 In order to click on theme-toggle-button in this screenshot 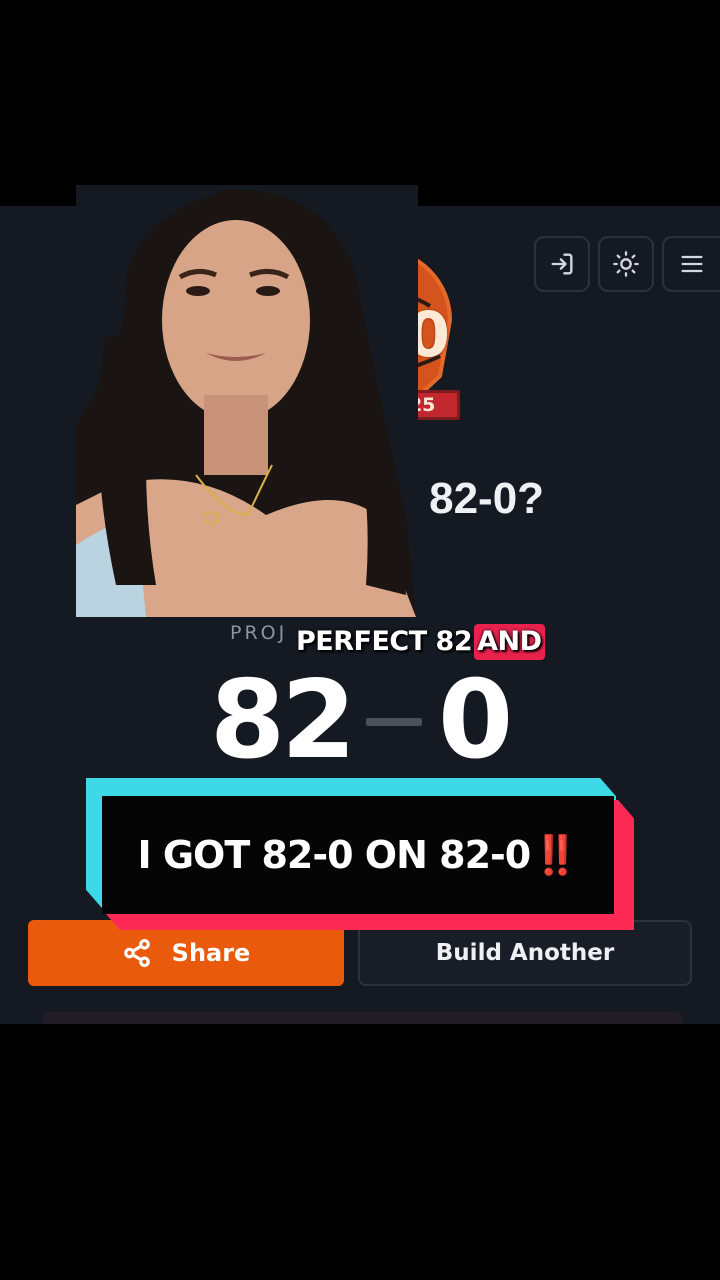, I will do `click(626, 264)`.